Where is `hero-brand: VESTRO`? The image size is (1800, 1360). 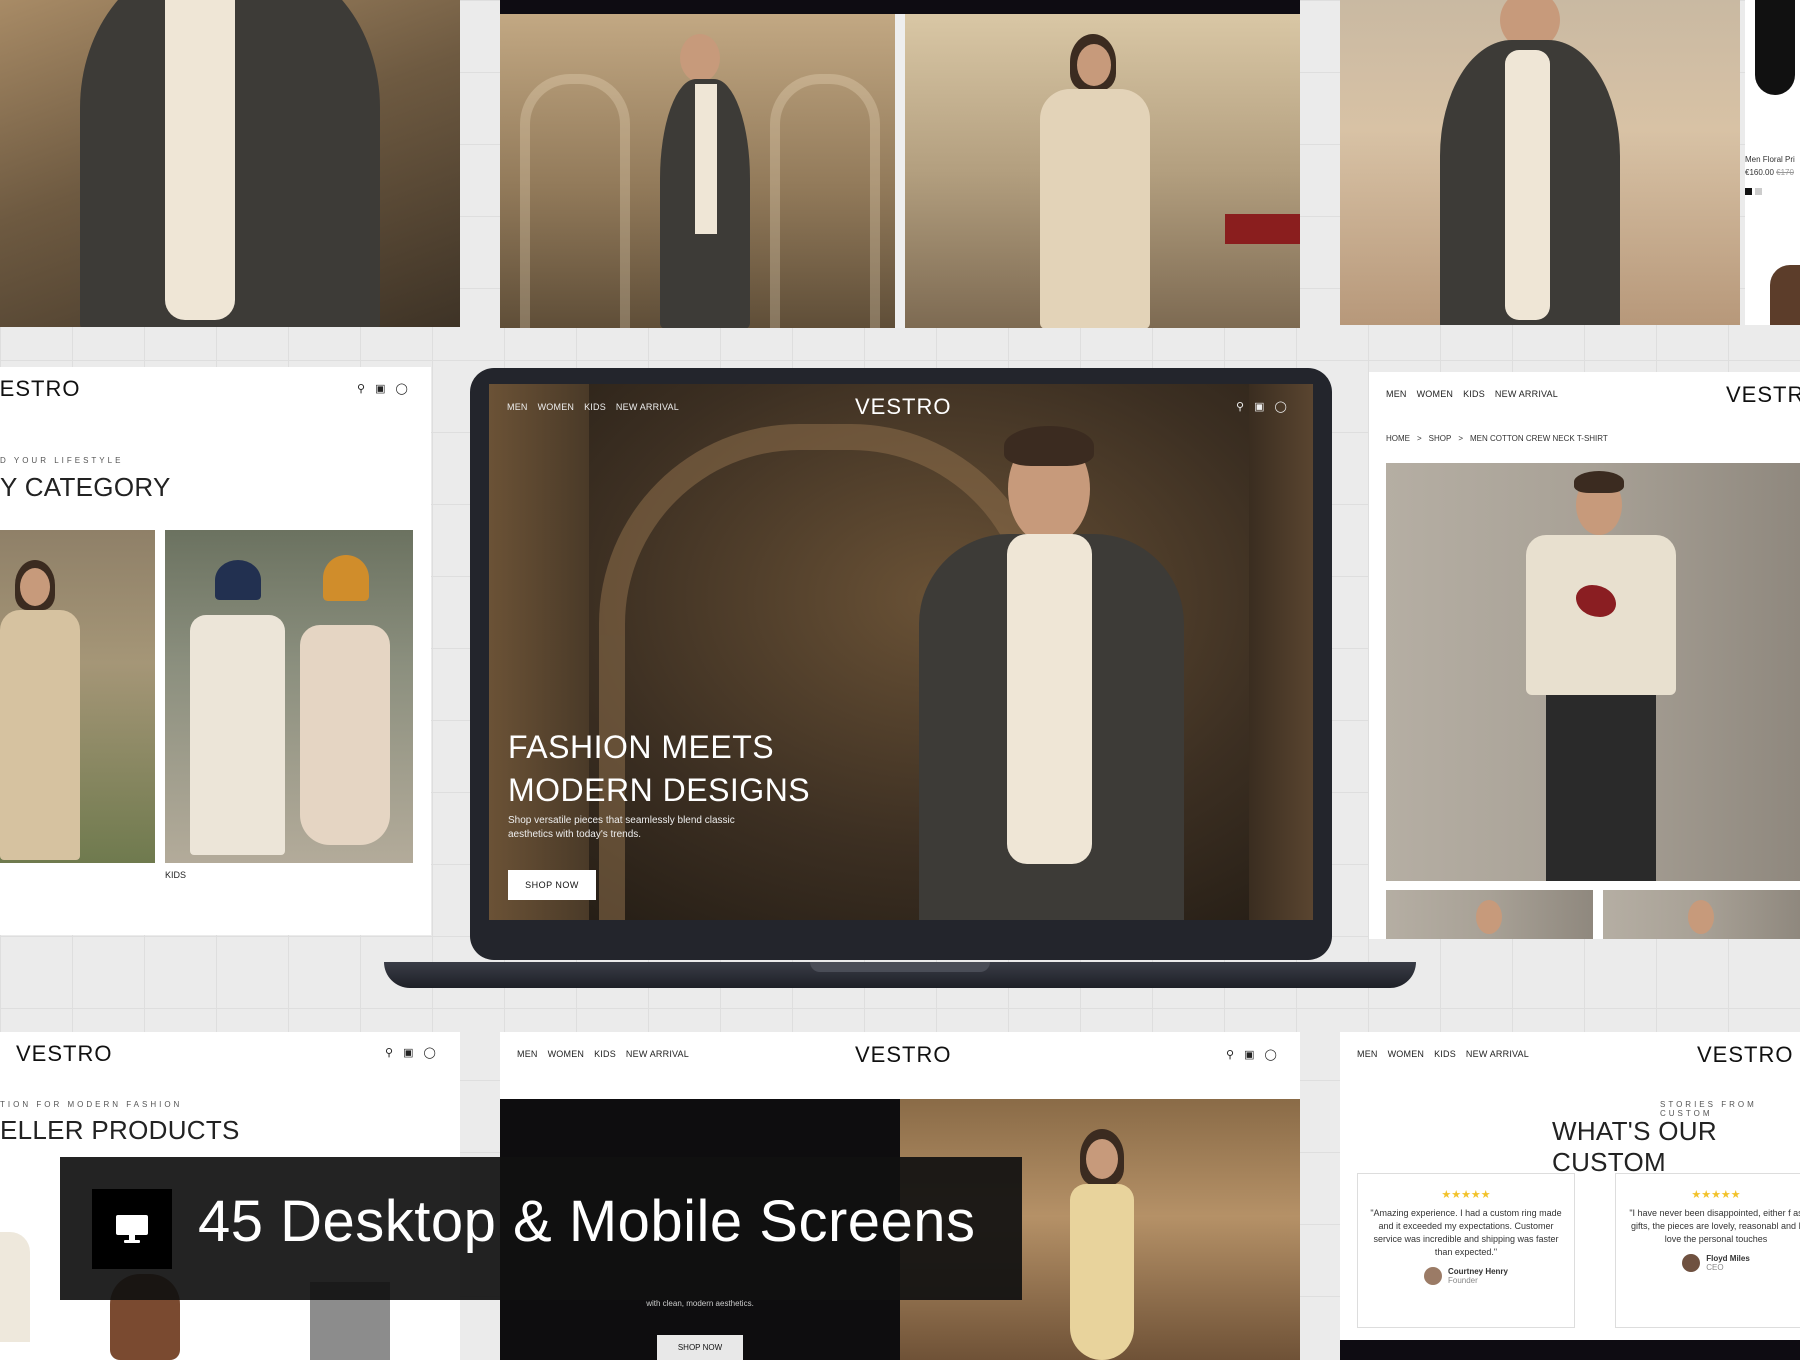 hero-brand: VESTRO is located at coordinates (903, 407).